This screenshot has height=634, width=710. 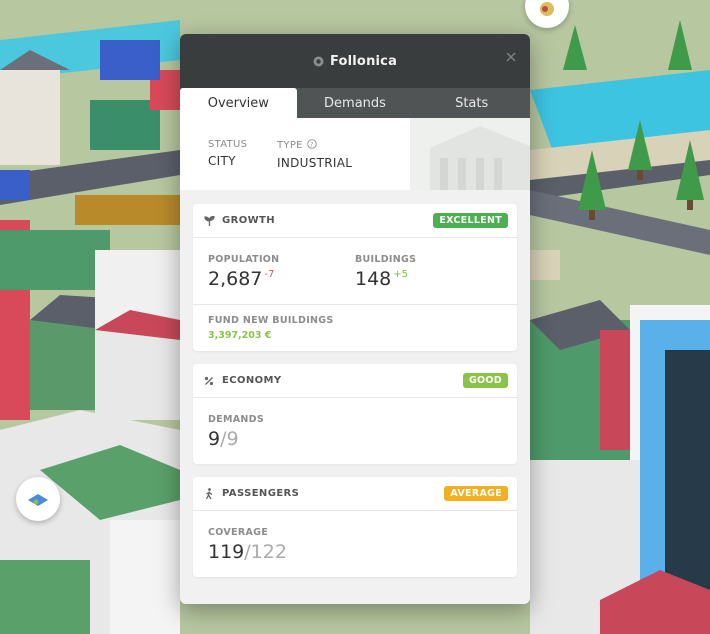 What do you see at coordinates (214, 439) in the screenshot?
I see `demands-value: 9` at bounding box center [214, 439].